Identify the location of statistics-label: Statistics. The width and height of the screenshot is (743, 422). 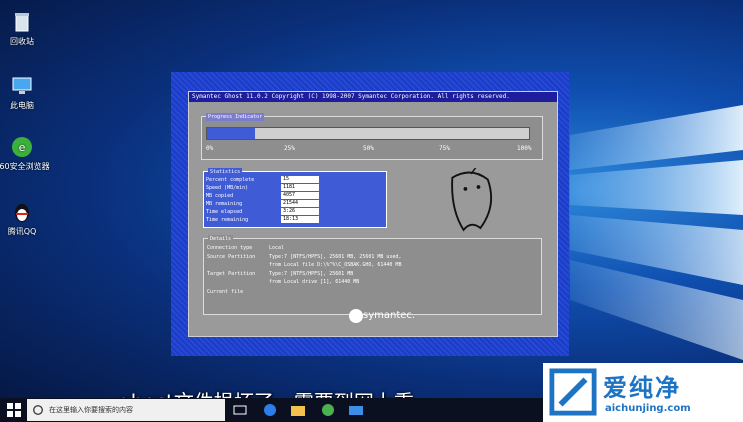
(225, 172).